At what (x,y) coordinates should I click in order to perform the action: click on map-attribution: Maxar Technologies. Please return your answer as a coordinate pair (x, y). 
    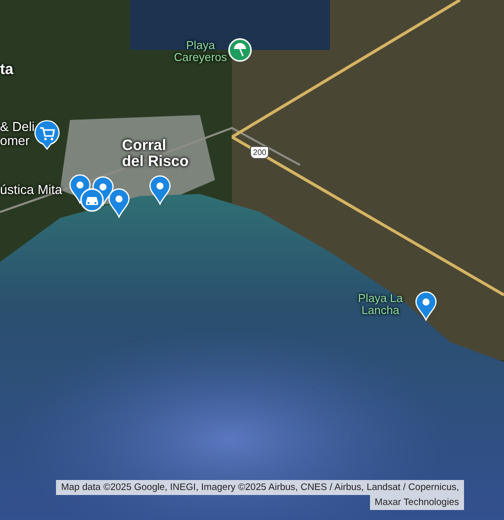
    Looking at the image, I should click on (417, 502).